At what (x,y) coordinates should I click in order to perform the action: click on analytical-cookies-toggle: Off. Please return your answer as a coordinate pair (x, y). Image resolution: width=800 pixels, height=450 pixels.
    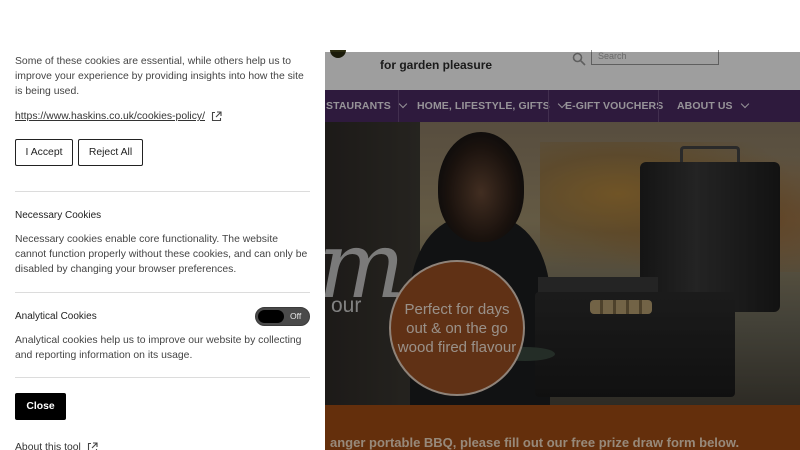
    Looking at the image, I should click on (282, 316).